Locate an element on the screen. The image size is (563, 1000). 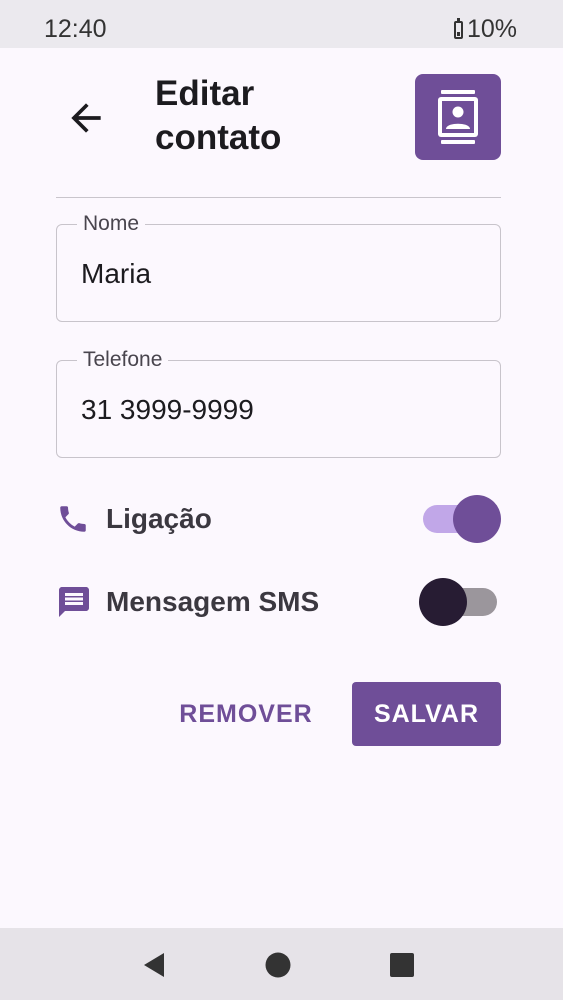
sms-option-label: Mensagem SMS is located at coordinates (213, 601).